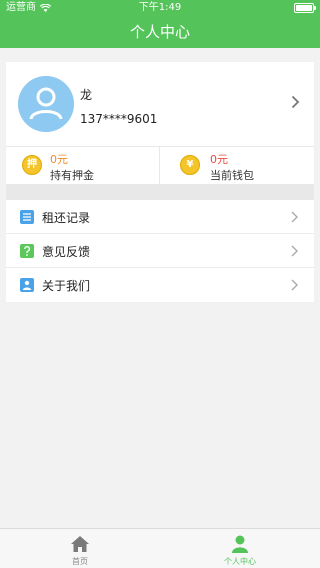  Describe the element at coordinates (80, 561) in the screenshot. I see `tab-home-label: 首页` at that location.